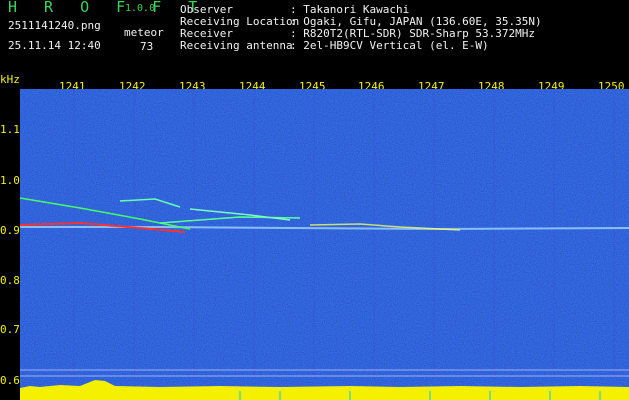 The height and width of the screenshot is (400, 629). Describe the element at coordinates (10, 280) in the screenshot. I see `y-tick-label: 0.8` at that location.